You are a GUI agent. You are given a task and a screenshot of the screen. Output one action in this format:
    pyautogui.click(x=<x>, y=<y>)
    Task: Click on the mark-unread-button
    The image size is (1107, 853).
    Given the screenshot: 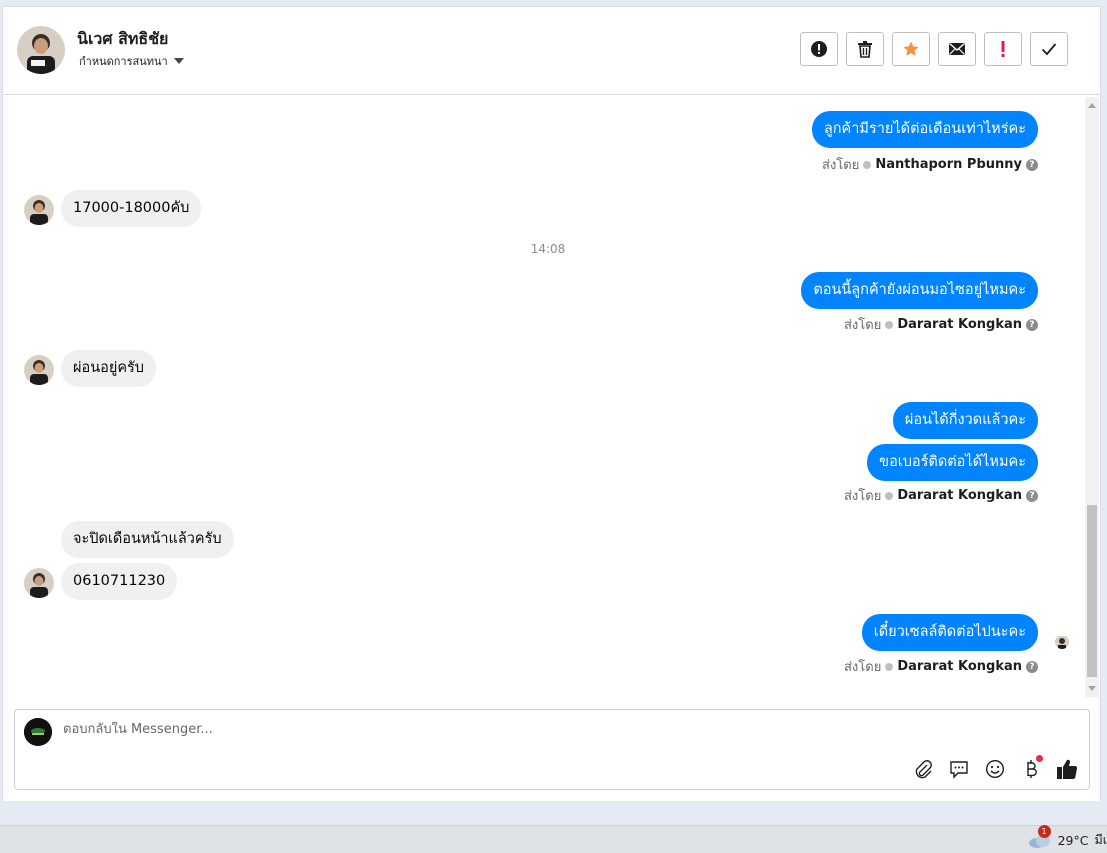 What is the action you would take?
    pyautogui.click(x=957, y=49)
    